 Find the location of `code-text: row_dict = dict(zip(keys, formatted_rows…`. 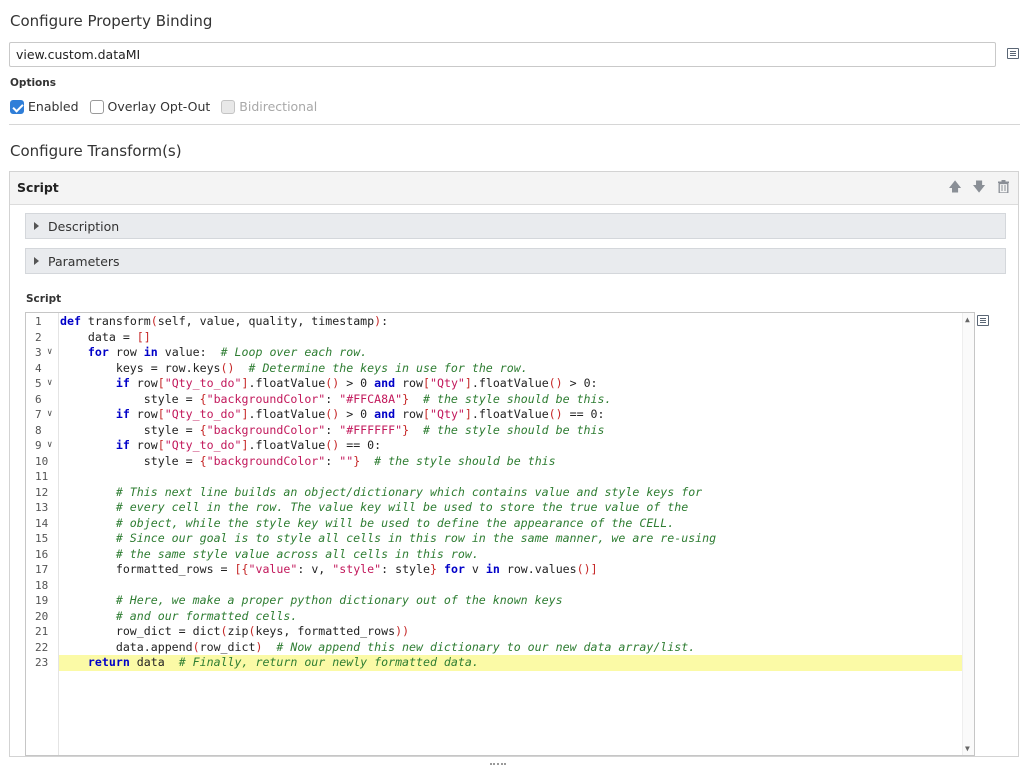

code-text: row_dict = dict(zip(keys, formatted_rows… is located at coordinates (235, 631).